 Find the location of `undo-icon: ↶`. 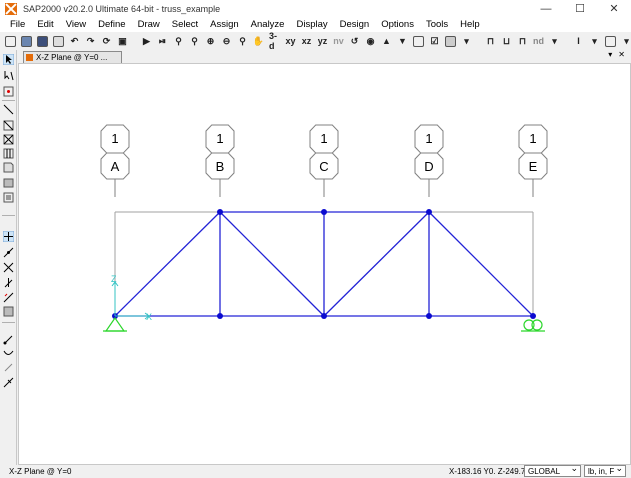

undo-icon: ↶ is located at coordinates (74, 41).